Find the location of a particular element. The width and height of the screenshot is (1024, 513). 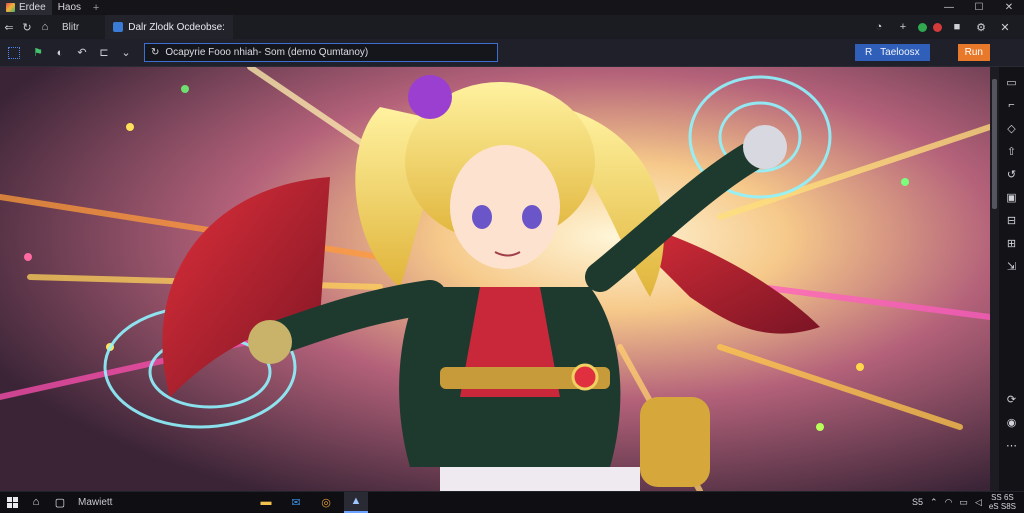

clock-time: SS 6S is located at coordinates (1002, 497).